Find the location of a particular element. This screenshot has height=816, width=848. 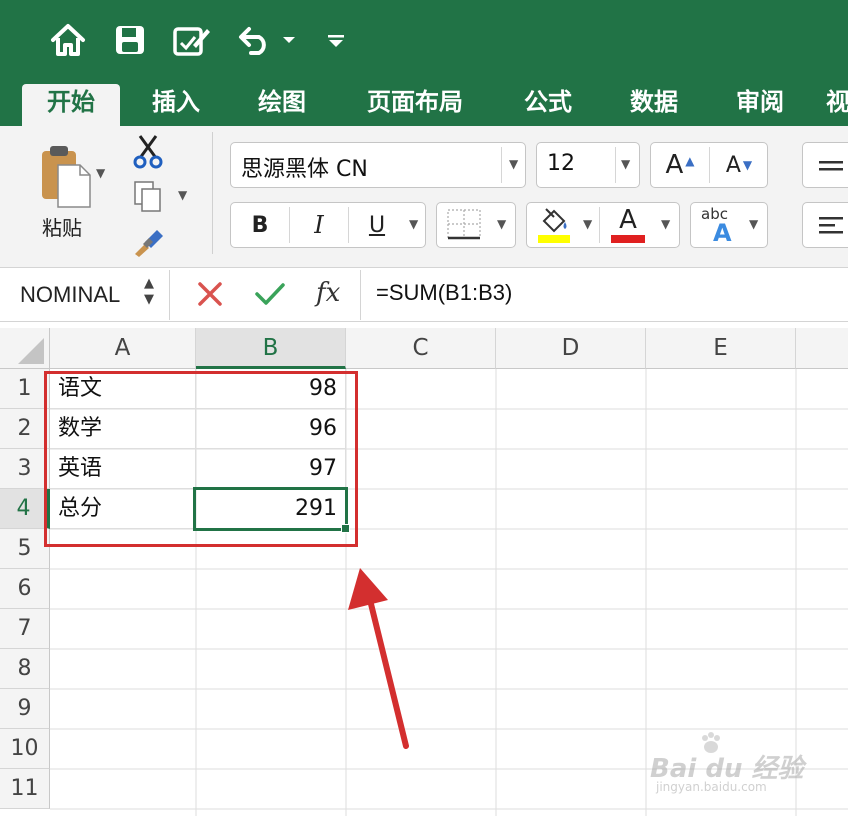

tab-draw: 绘图 is located at coordinates (282, 105).